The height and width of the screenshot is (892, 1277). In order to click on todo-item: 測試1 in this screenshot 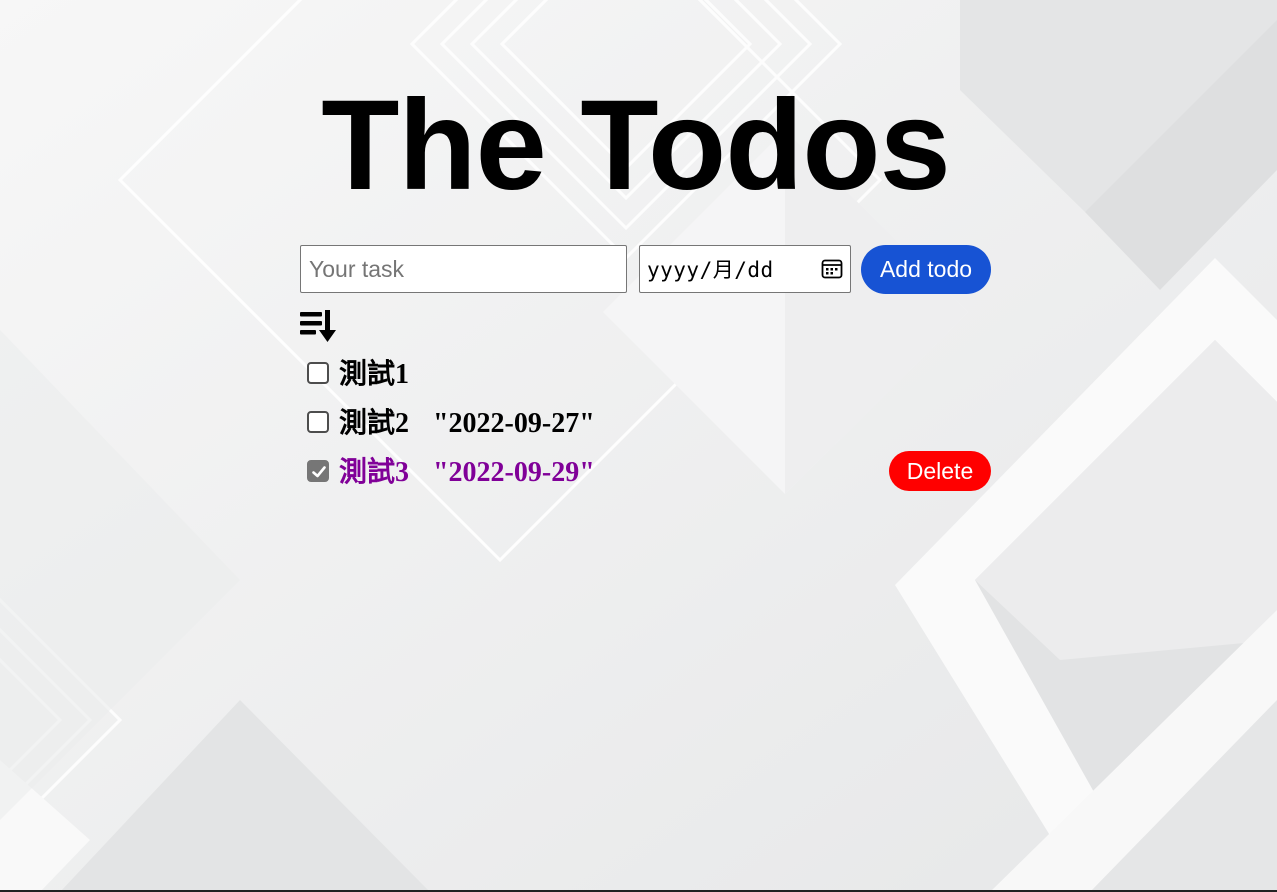, I will do `click(645, 379)`.